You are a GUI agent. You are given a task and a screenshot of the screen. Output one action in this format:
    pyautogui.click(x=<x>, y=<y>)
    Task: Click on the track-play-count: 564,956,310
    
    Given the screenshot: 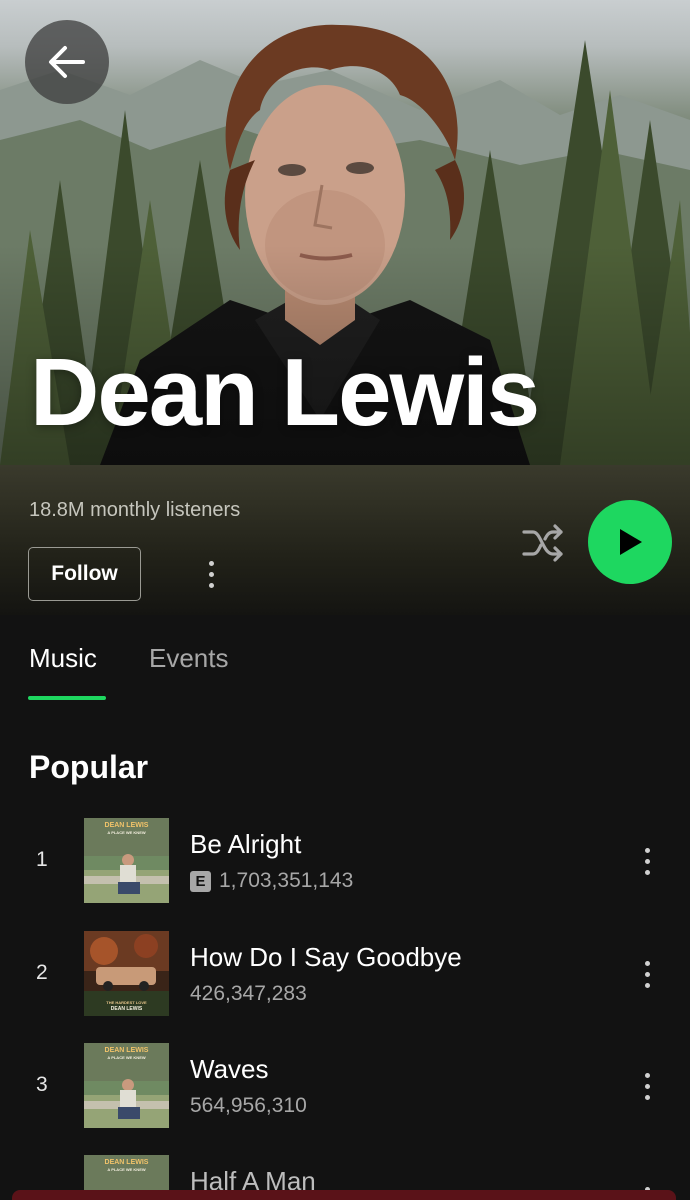 What is the action you would take?
    pyautogui.click(x=248, y=1106)
    